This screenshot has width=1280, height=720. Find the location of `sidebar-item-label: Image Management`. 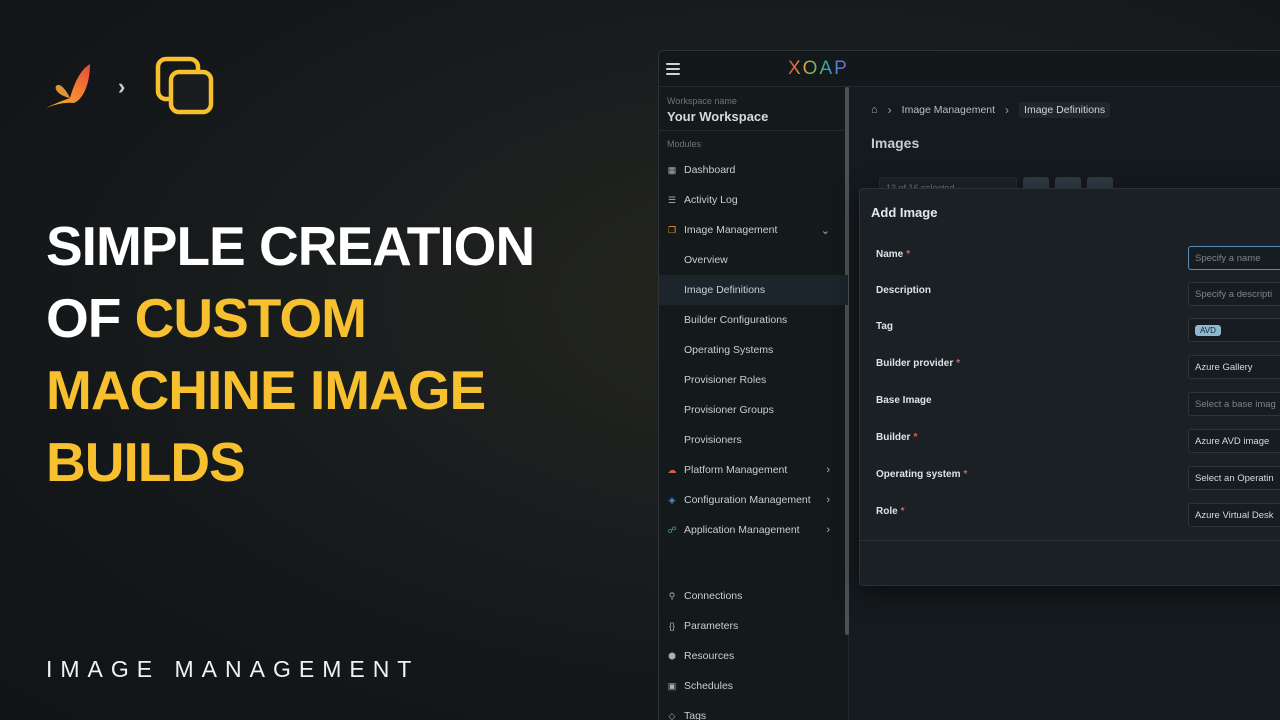

sidebar-item-label: Image Management is located at coordinates (731, 230).